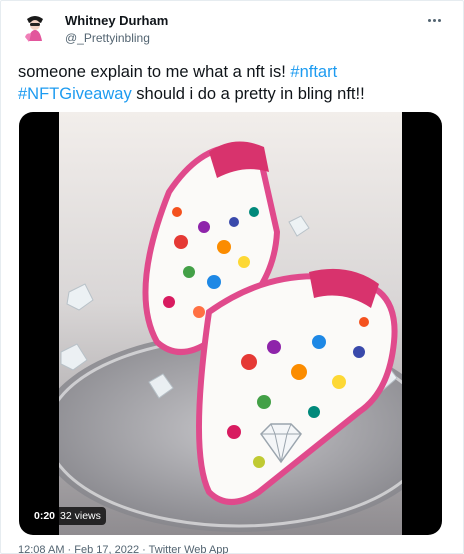 Image resolution: width=464 pixels, height=554 pixels. I want to click on user-handle: @_Prettyinbling, so click(107, 38).